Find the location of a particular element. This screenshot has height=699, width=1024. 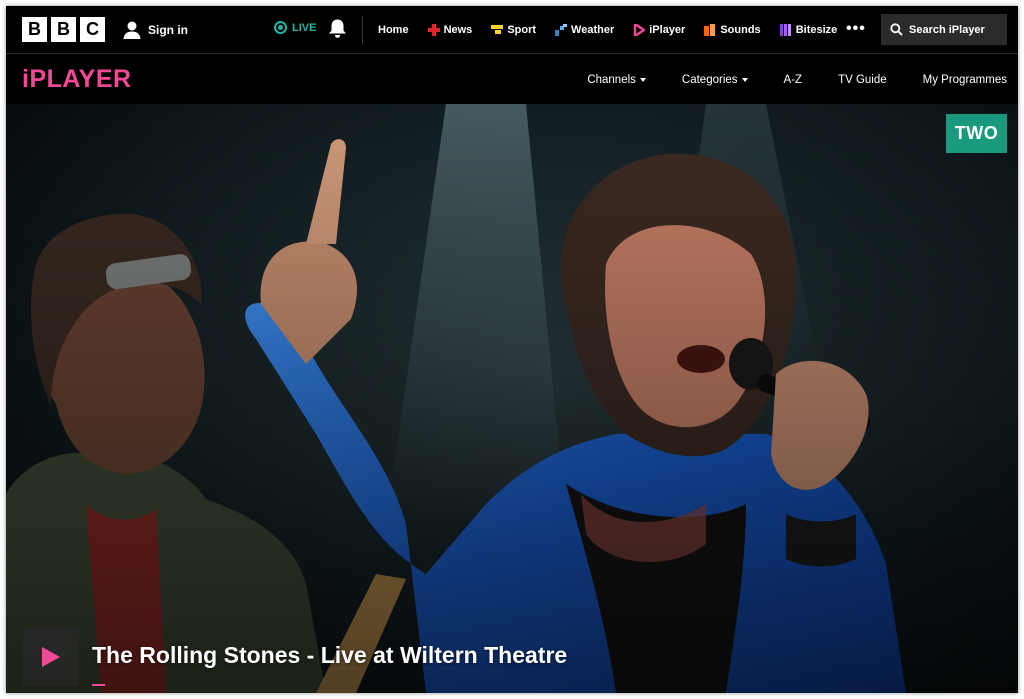

nav-item-label: Sport is located at coordinates (522, 30).